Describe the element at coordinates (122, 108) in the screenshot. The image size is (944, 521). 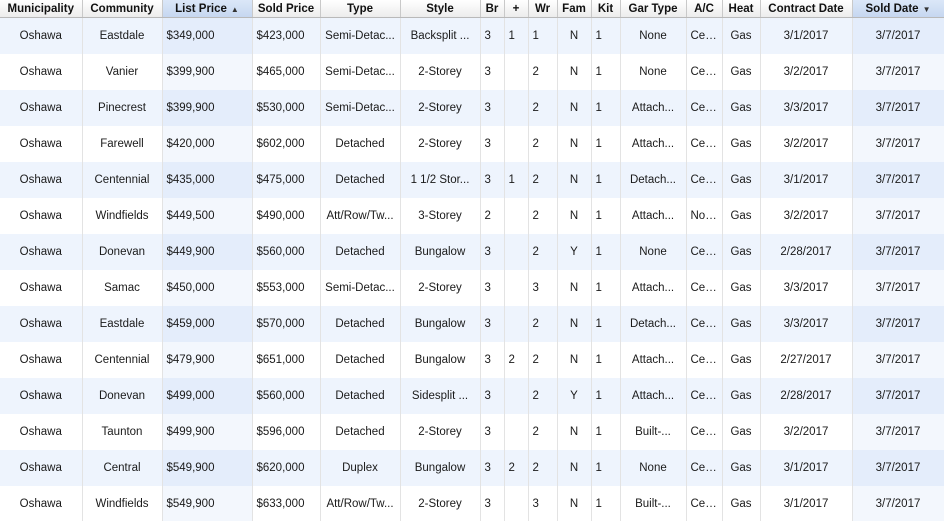
I see `cell-community: Pinecrest` at that location.